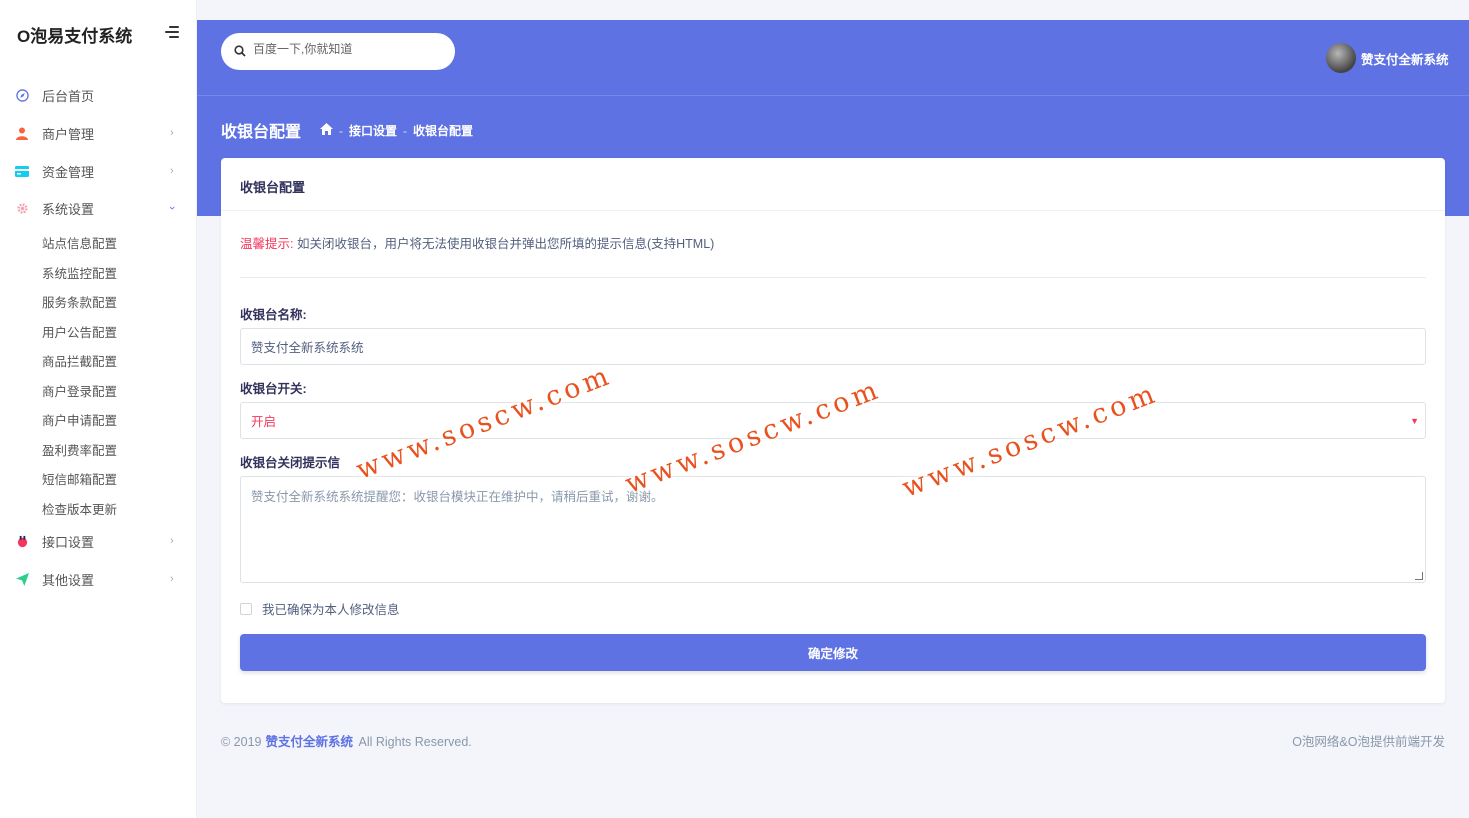 The height and width of the screenshot is (818, 1469). What do you see at coordinates (1368, 742) in the screenshot?
I see `footer-credit: O泡网络&O泡提供前端开发` at bounding box center [1368, 742].